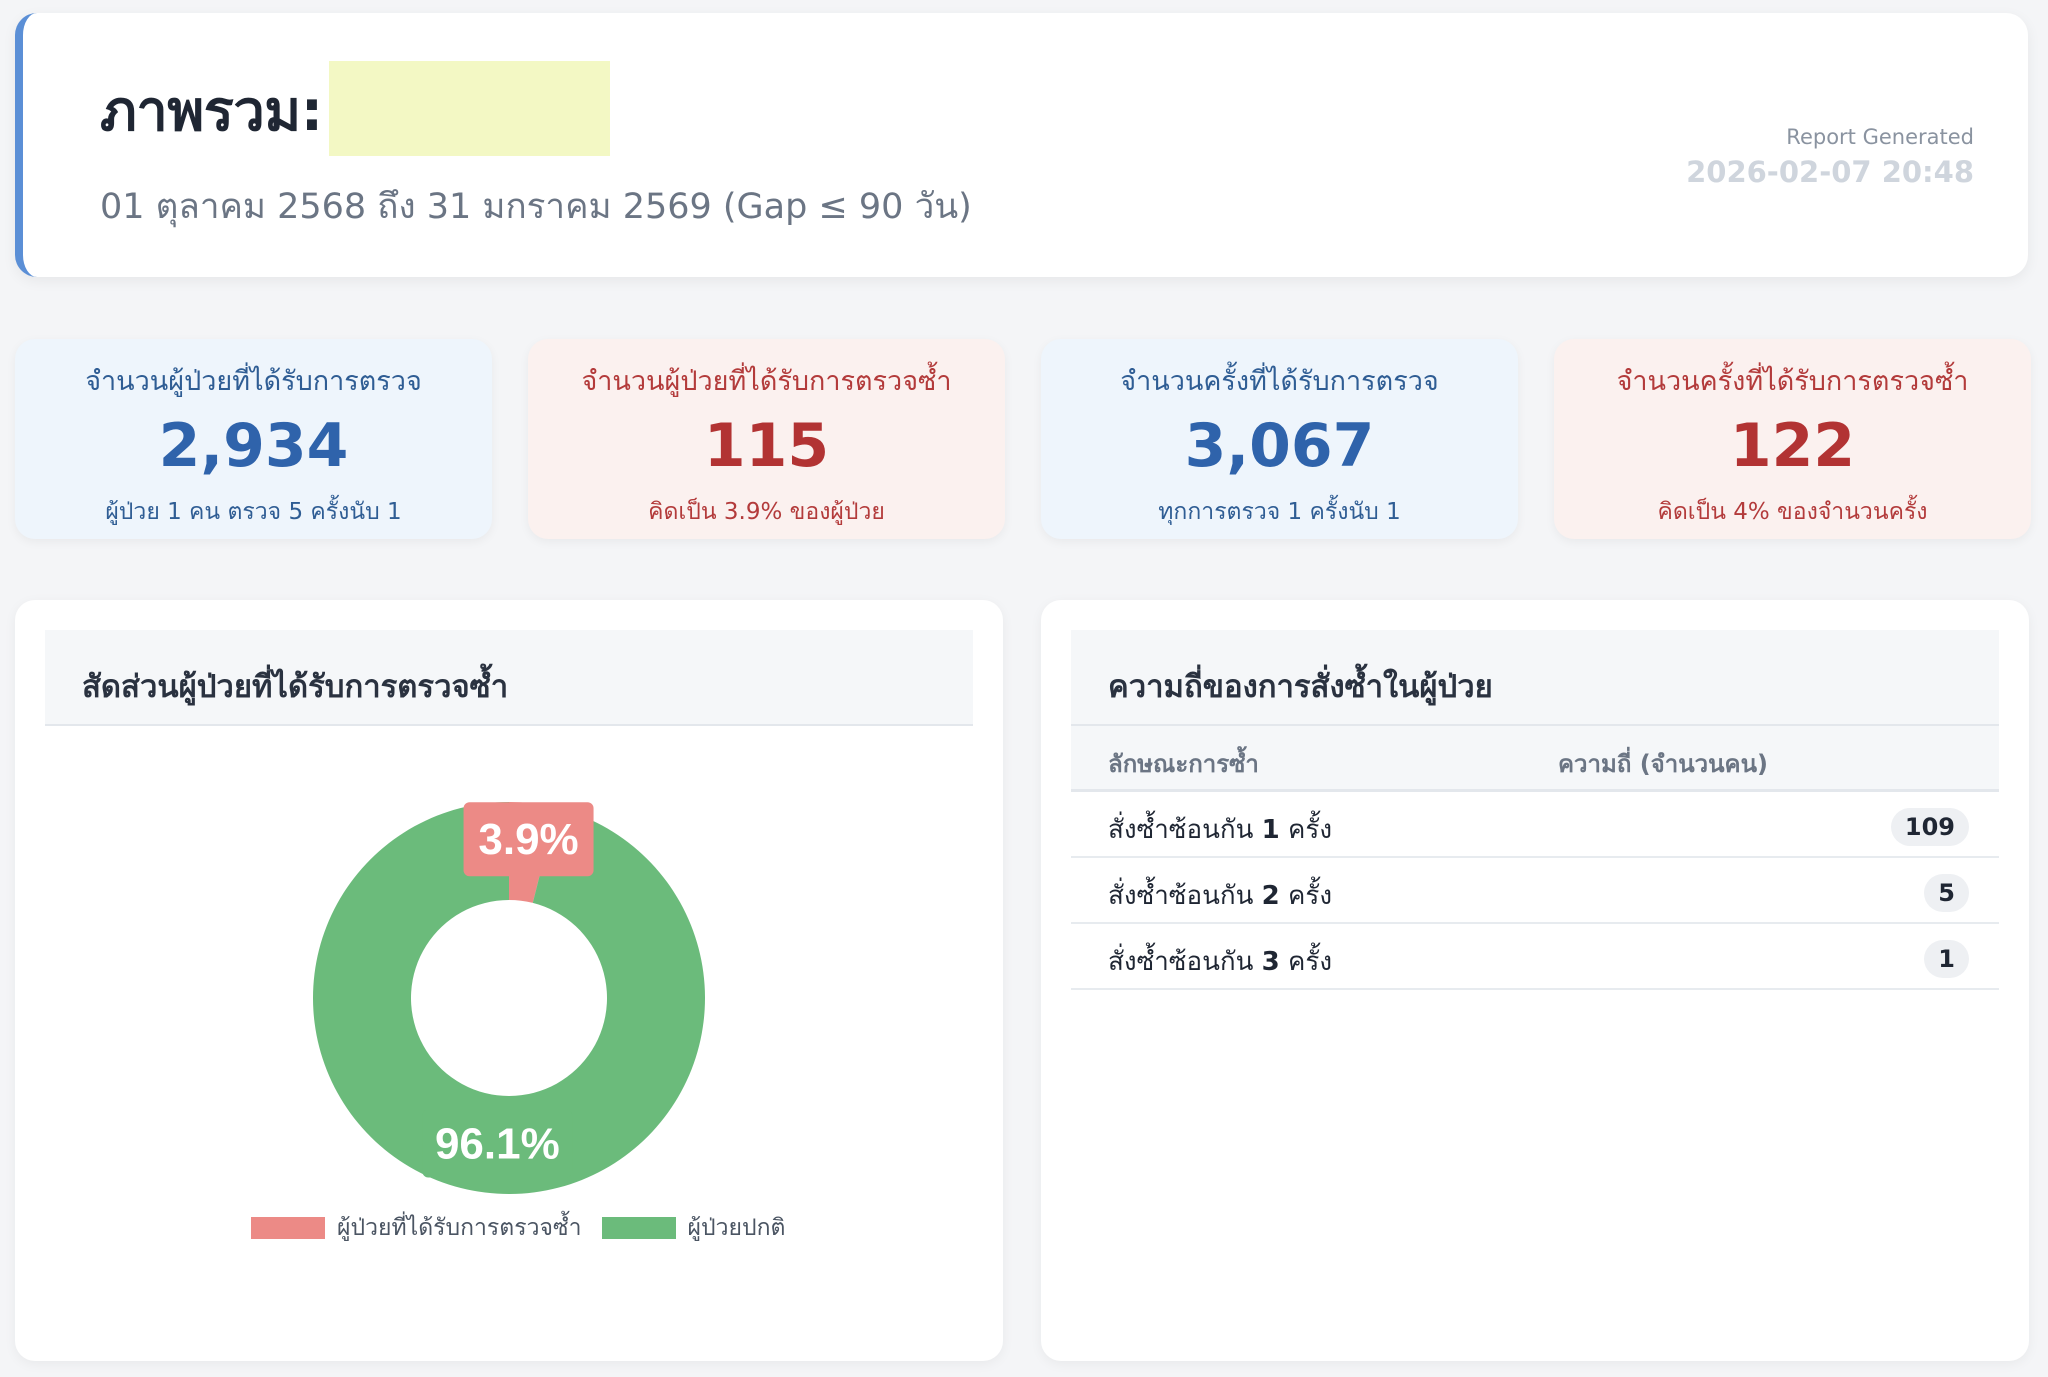 The height and width of the screenshot is (1377, 2048). What do you see at coordinates (638, 1228) in the screenshot?
I see `legend-swatch-normal` at bounding box center [638, 1228].